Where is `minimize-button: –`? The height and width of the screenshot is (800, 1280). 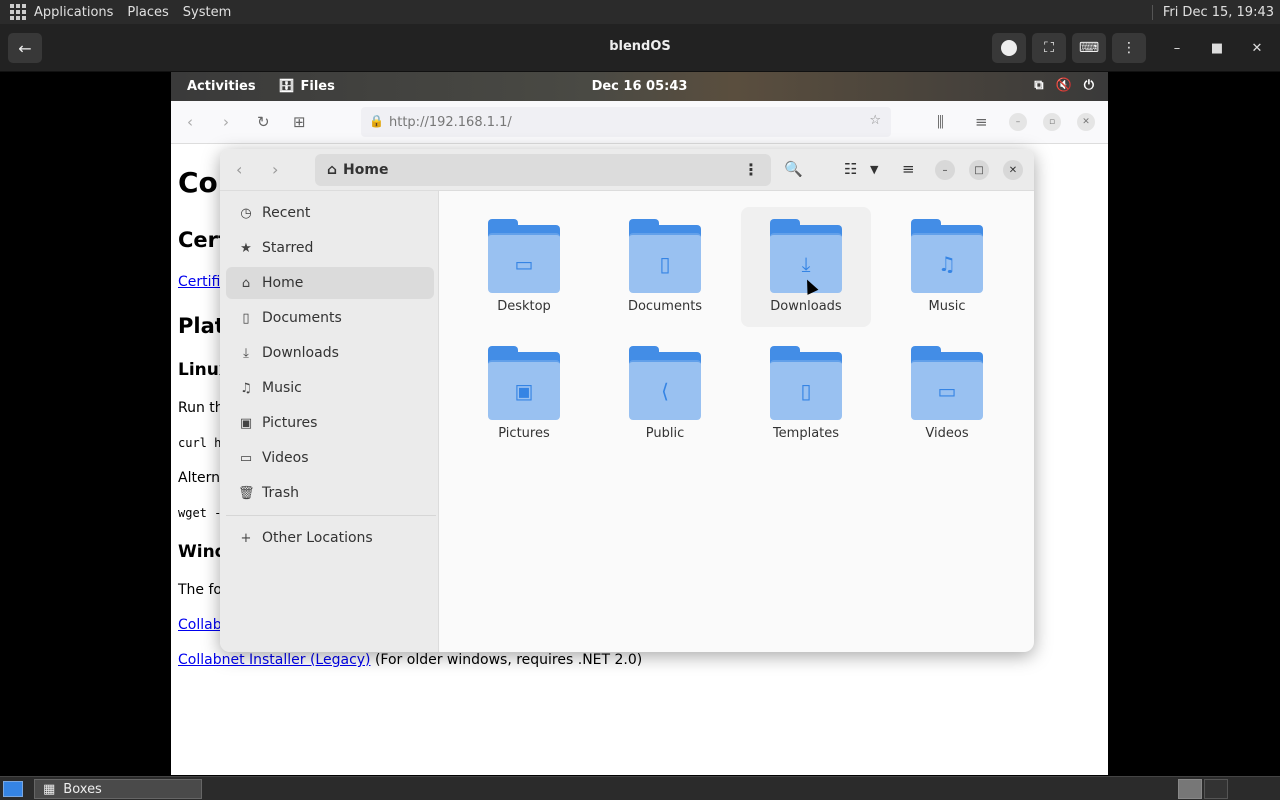
minimize-button: – is located at coordinates (1177, 48).